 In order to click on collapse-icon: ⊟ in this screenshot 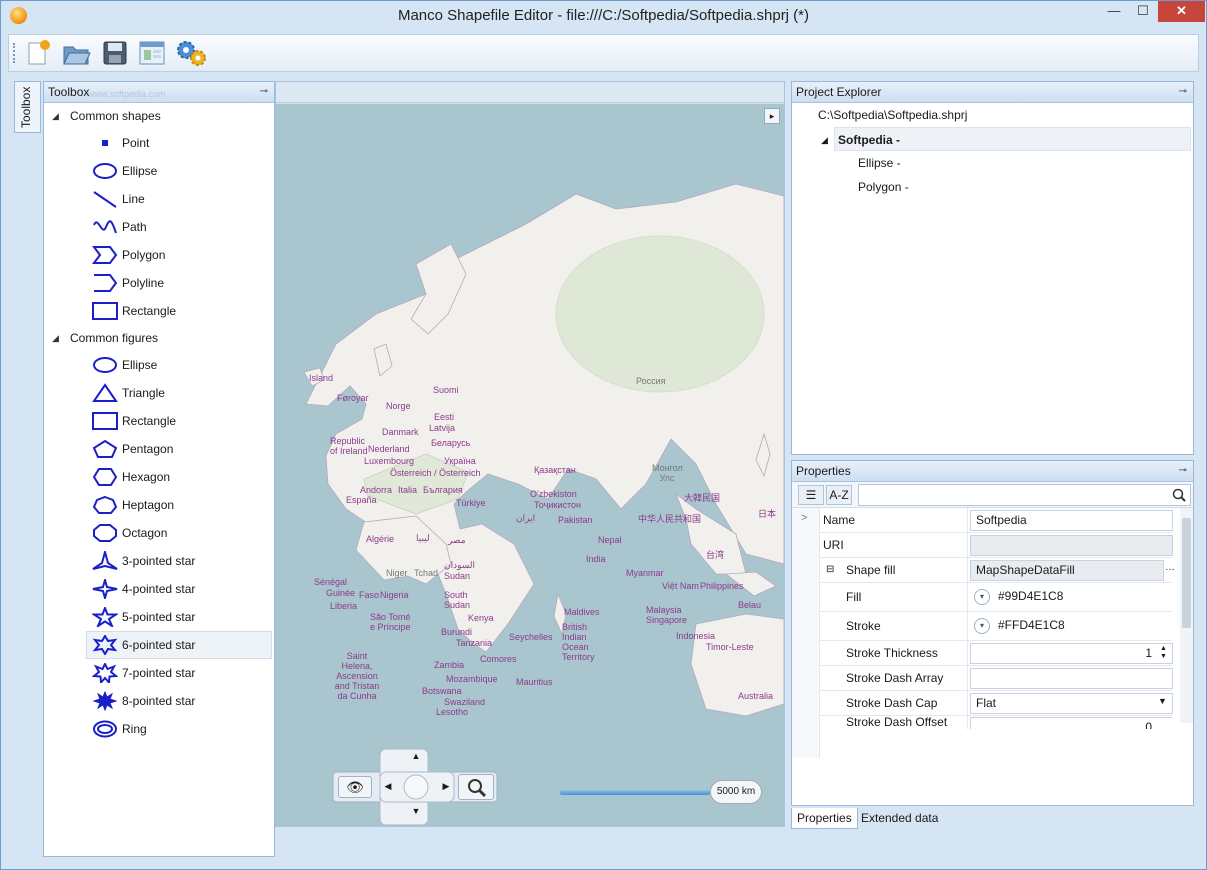, I will do `click(830, 569)`.